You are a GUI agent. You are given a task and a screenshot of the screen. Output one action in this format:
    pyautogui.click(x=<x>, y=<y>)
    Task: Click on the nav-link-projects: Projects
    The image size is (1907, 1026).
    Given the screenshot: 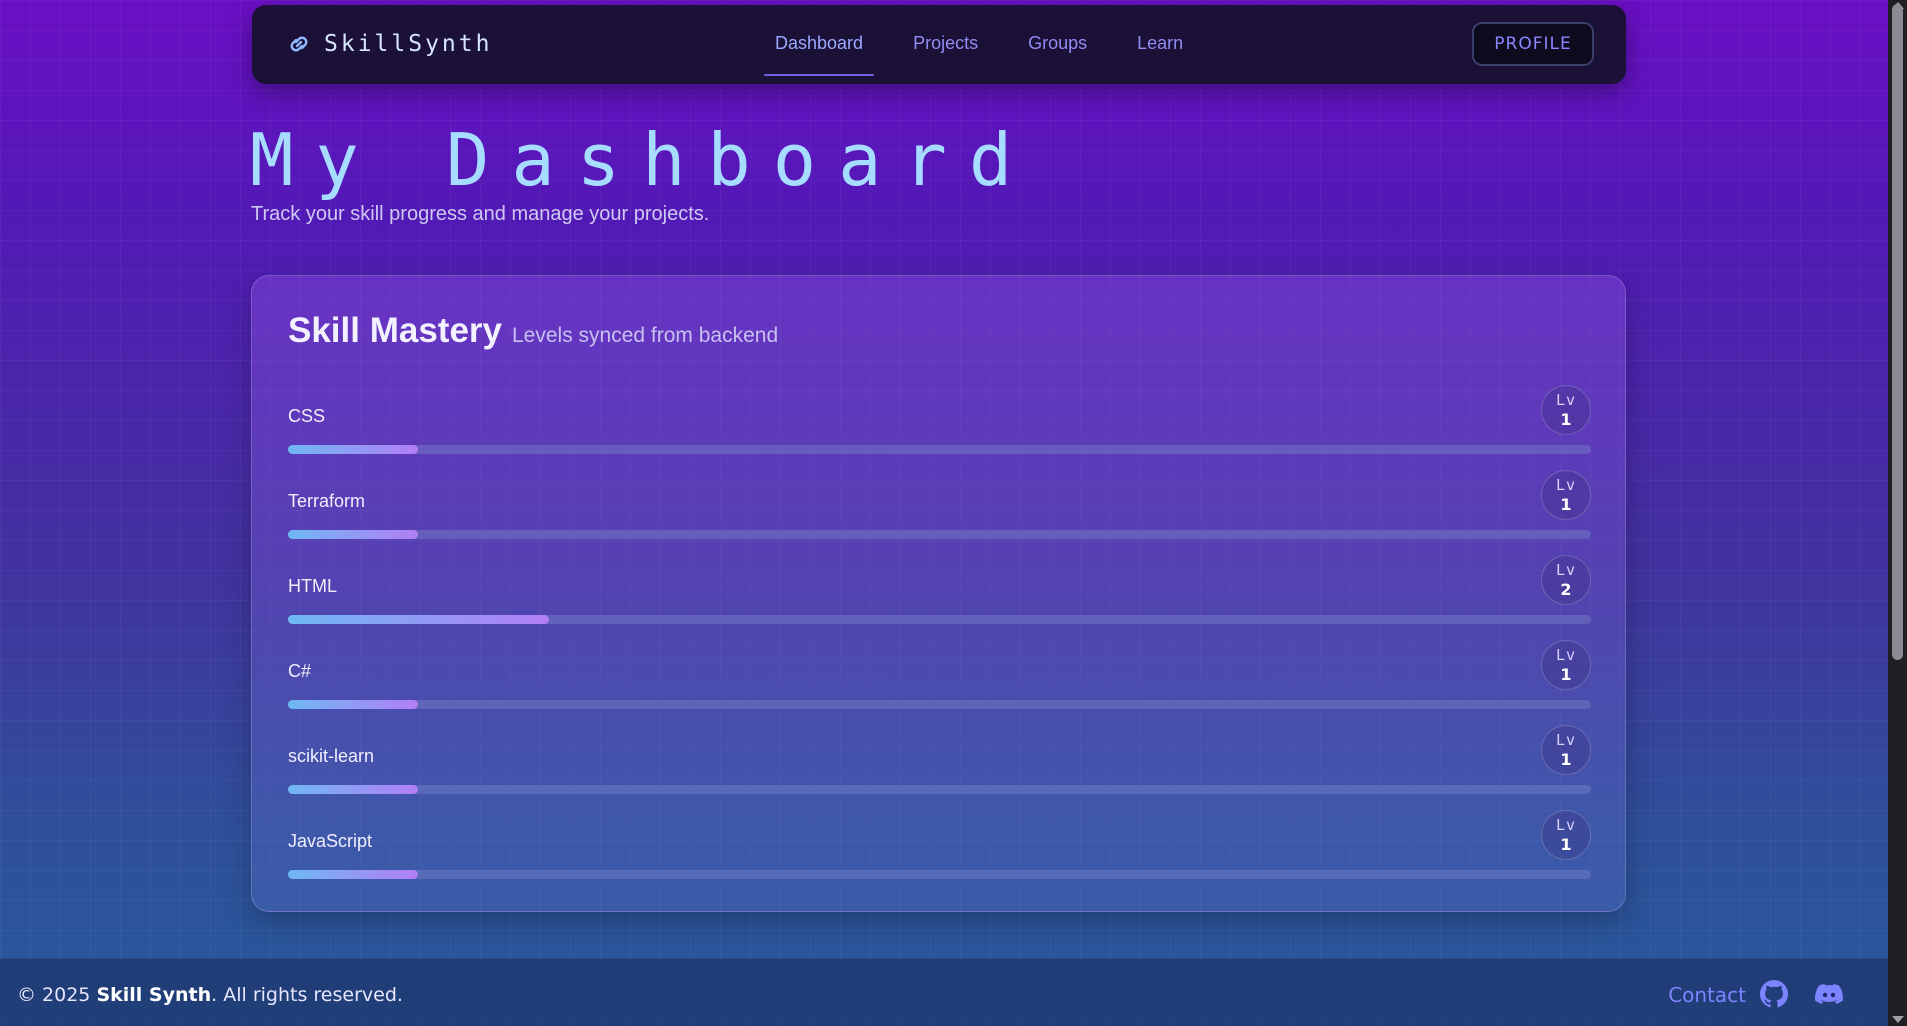 What is the action you would take?
    pyautogui.click(x=945, y=54)
    